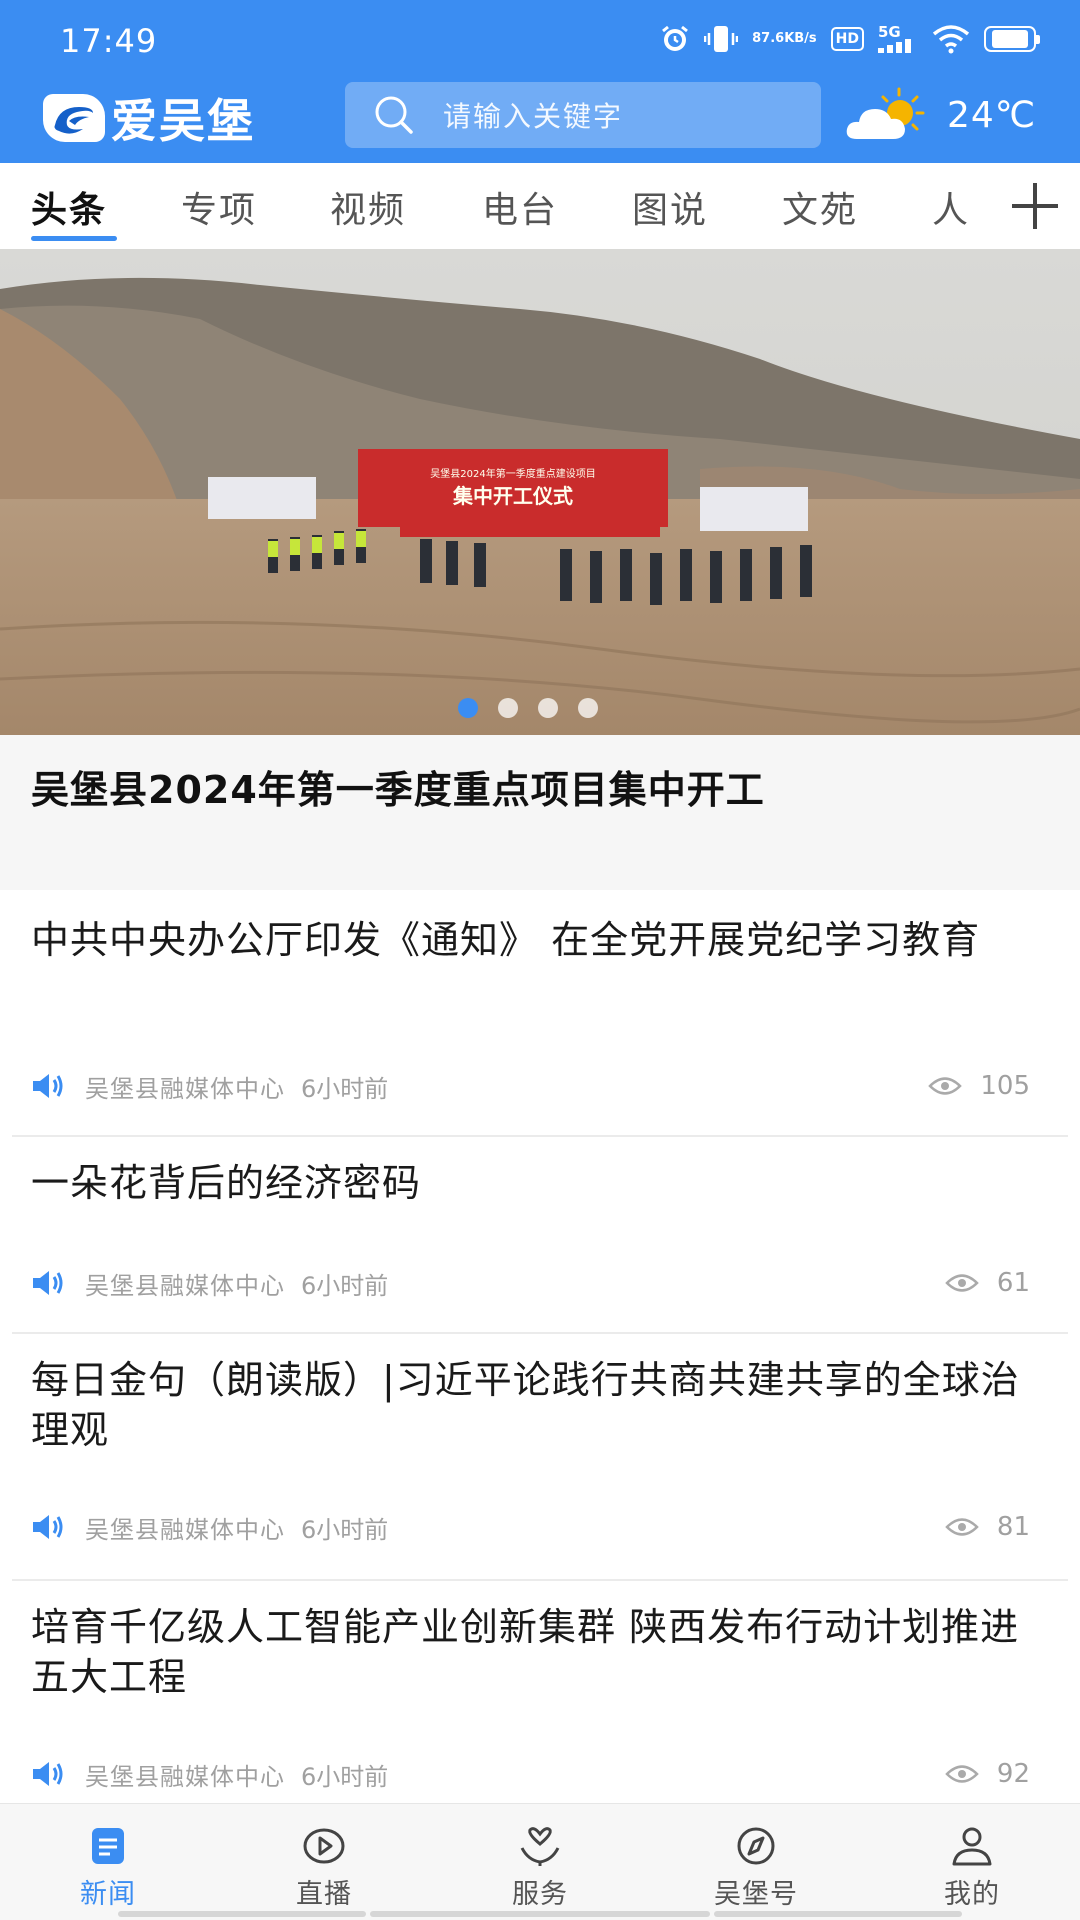 The image size is (1080, 1920). What do you see at coordinates (398, 790) in the screenshot?
I see `banner-title: 吴堡县2024年第一季度重点项目集中开工` at bounding box center [398, 790].